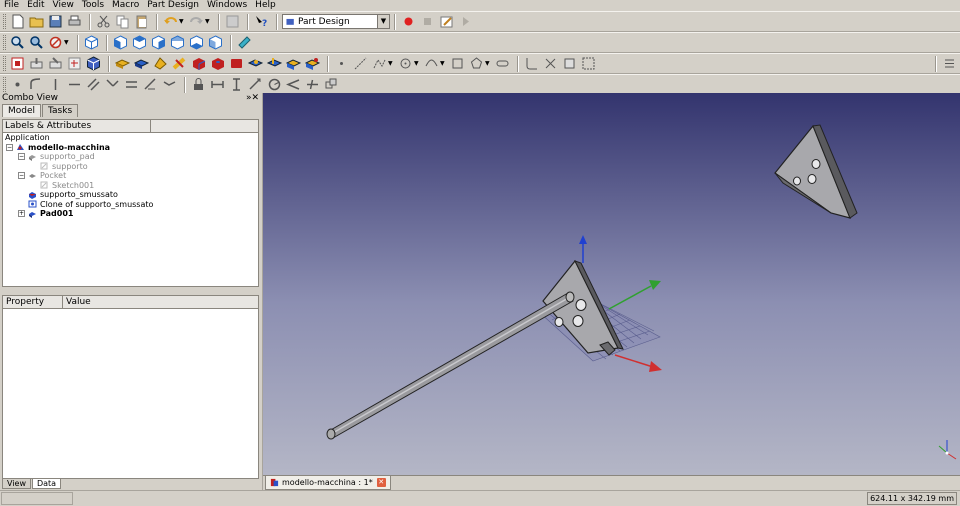  Describe the element at coordinates (11, 5) in the screenshot. I see `menu-file: File` at that location.